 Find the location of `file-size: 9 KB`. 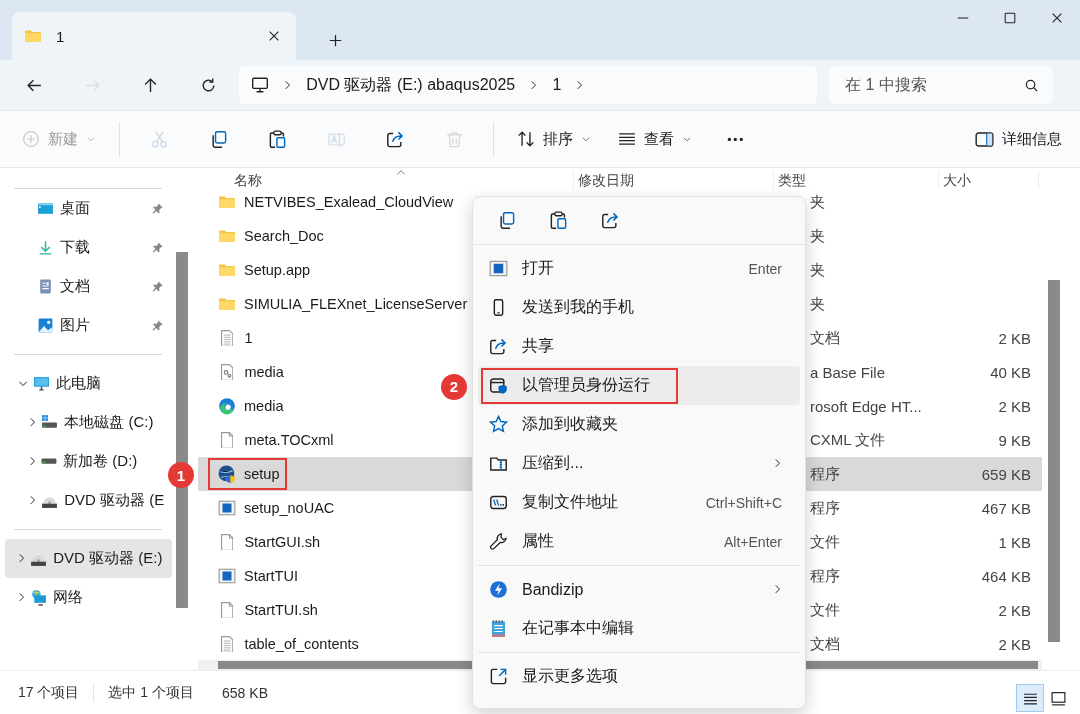

file-size: 9 KB is located at coordinates (1014, 440).